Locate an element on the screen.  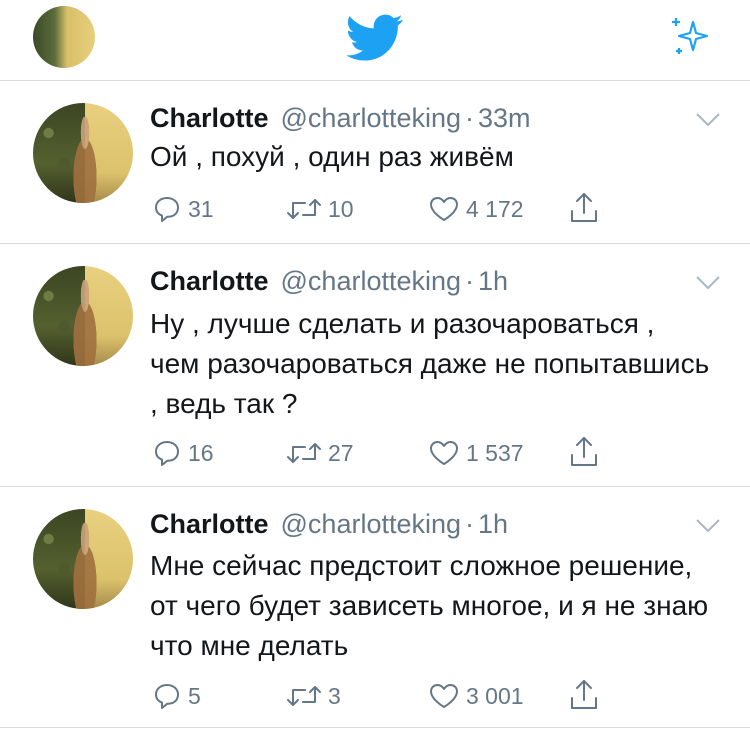
retweet-count: 3 is located at coordinates (334, 695).